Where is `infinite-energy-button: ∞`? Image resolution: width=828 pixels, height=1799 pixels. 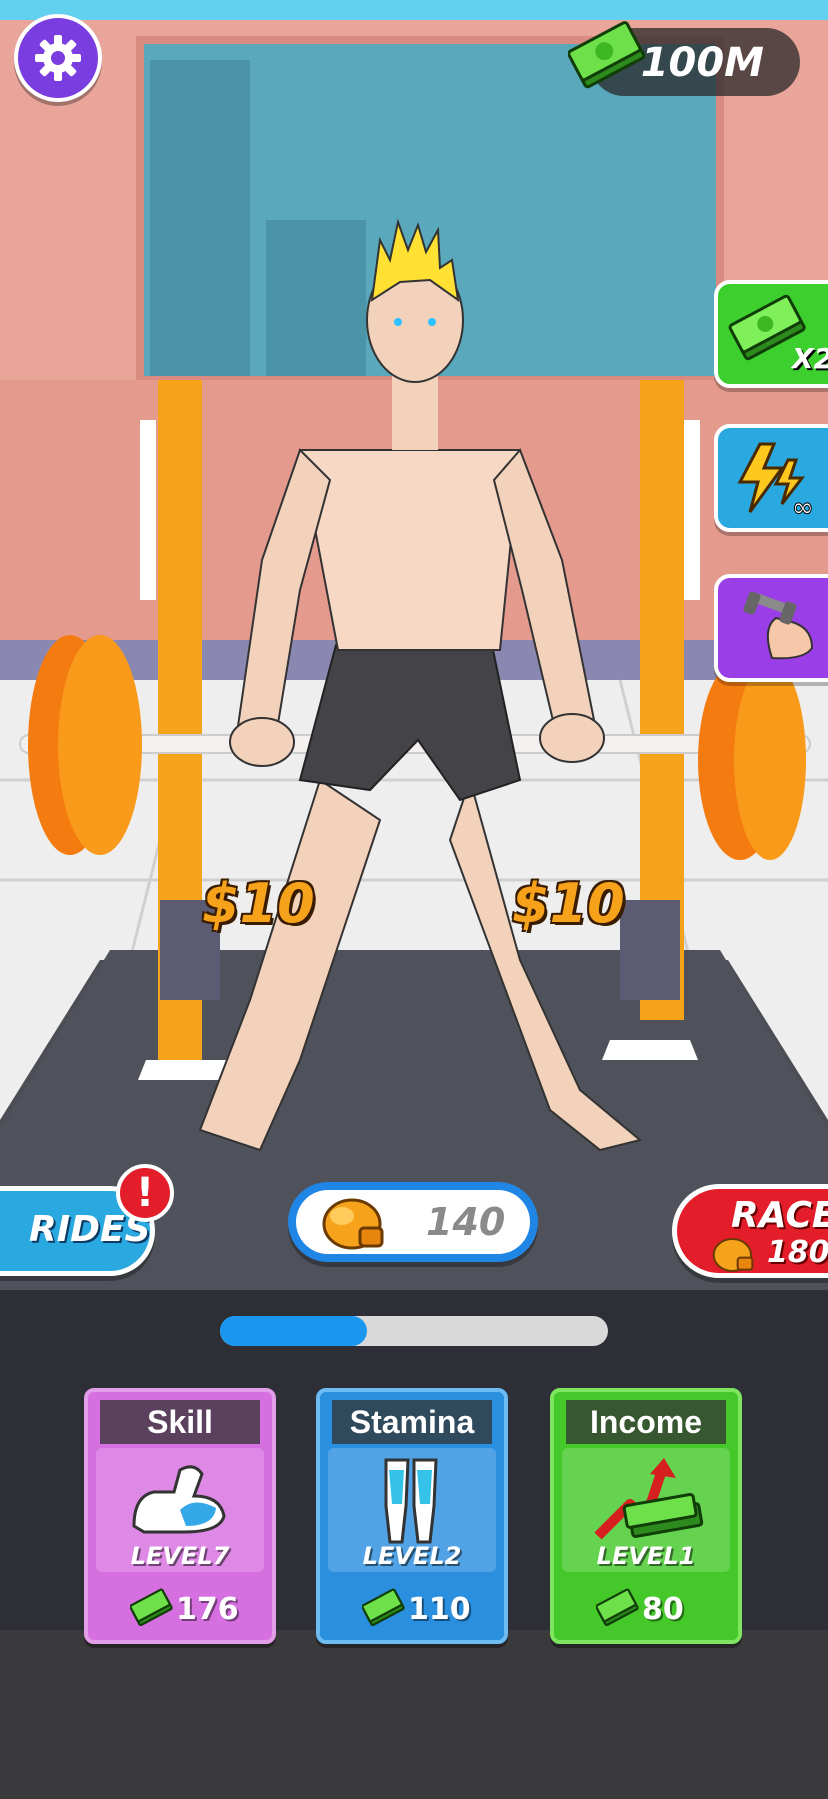
infinite-energy-button: ∞ is located at coordinates (771, 478).